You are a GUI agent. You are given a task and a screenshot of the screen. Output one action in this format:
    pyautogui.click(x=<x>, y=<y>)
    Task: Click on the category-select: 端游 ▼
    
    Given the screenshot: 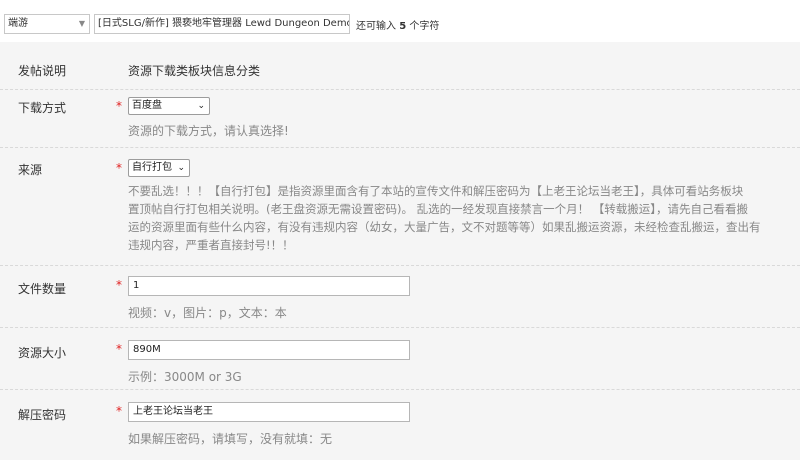 What is the action you would take?
    pyautogui.click(x=47, y=24)
    